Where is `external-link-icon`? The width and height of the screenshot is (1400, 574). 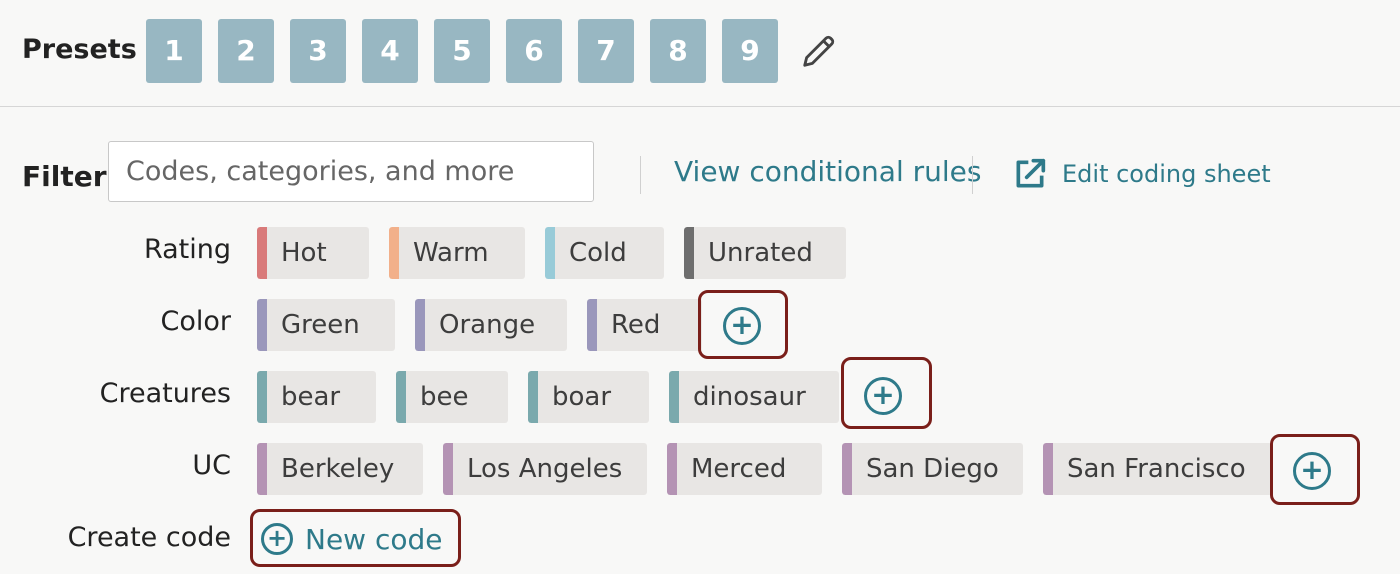
external-link-icon is located at coordinates (1030, 174).